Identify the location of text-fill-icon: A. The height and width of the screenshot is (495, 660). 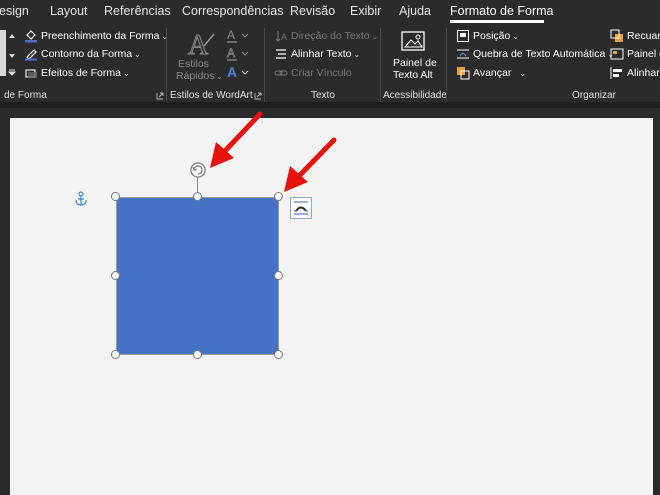
(238, 35).